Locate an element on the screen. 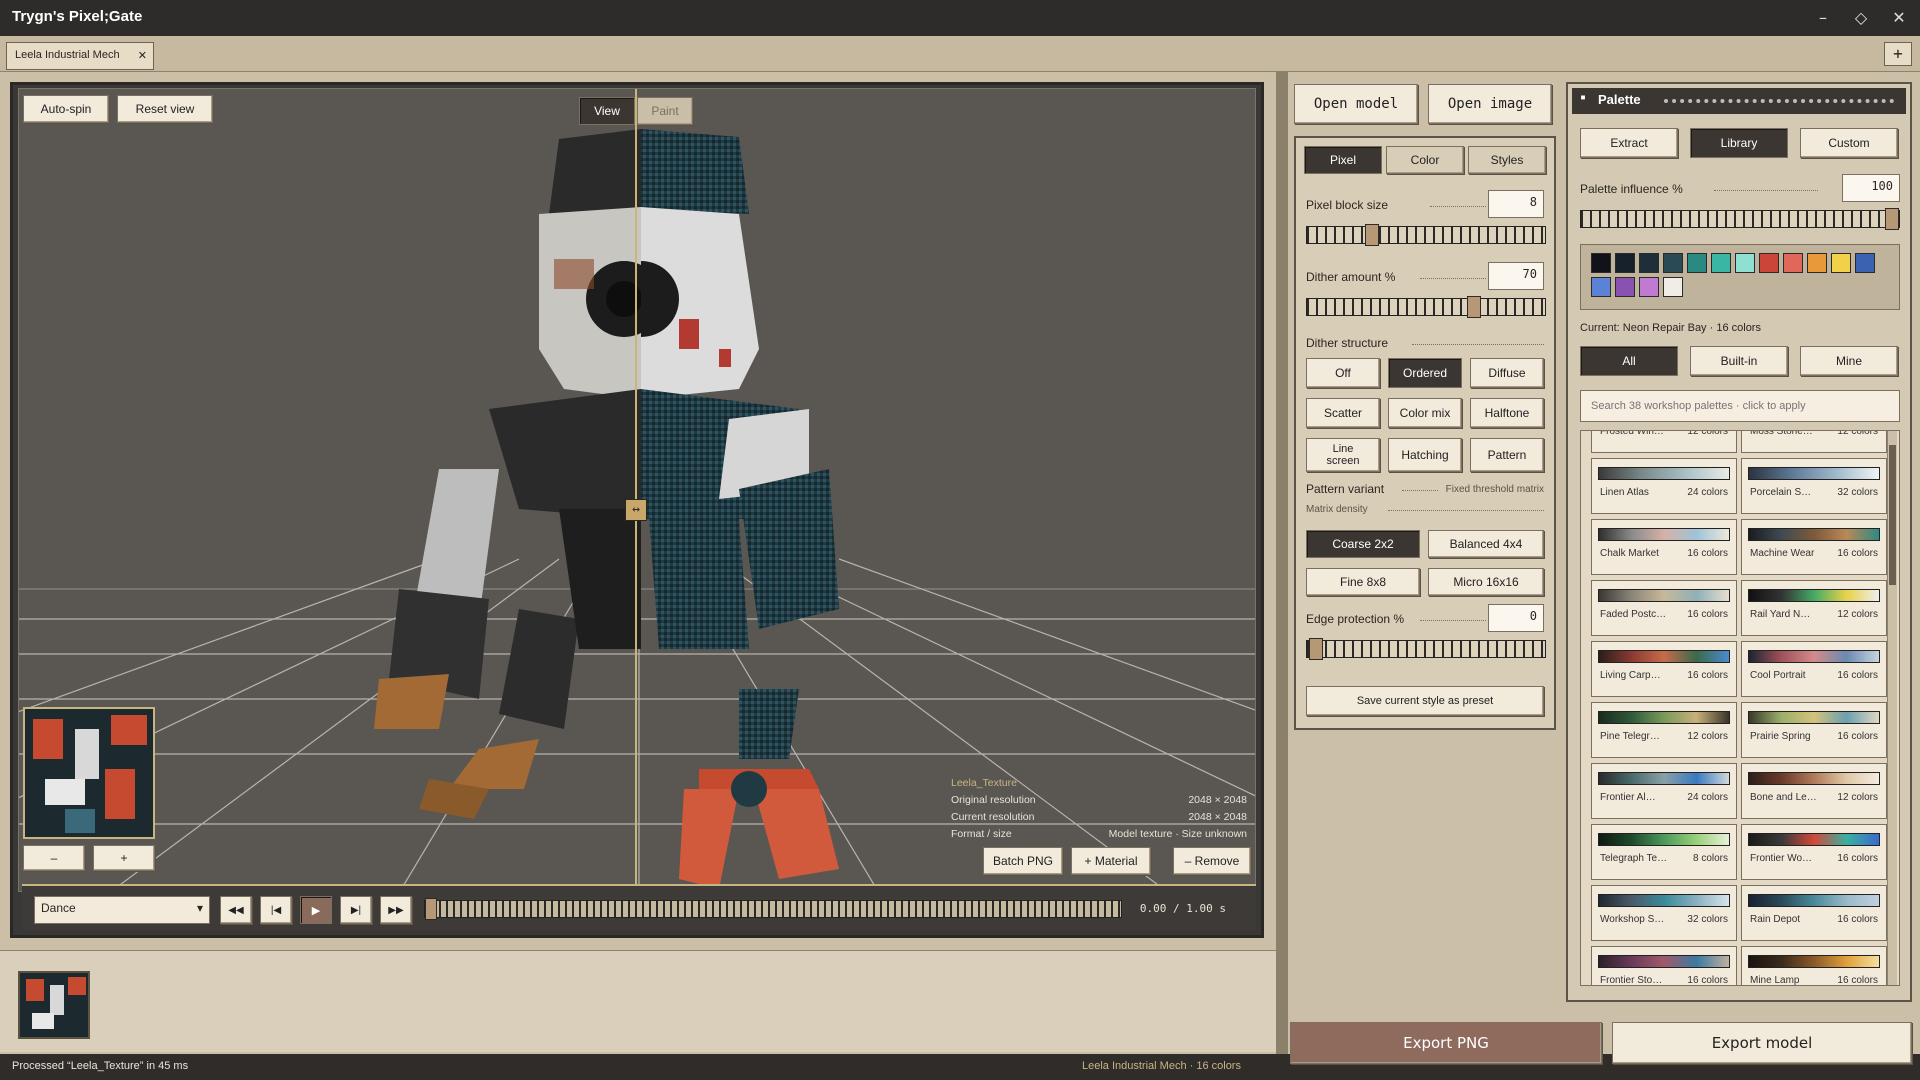  structure-pattern: Pattern is located at coordinates (1507, 455).